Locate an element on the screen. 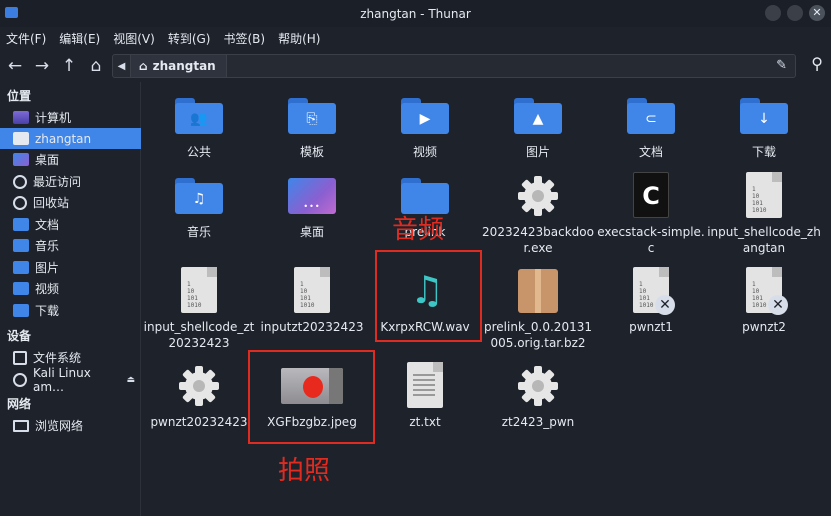 This screenshot has height=516, width=831. sidebar-item-pictures: 图片 is located at coordinates (70, 267).